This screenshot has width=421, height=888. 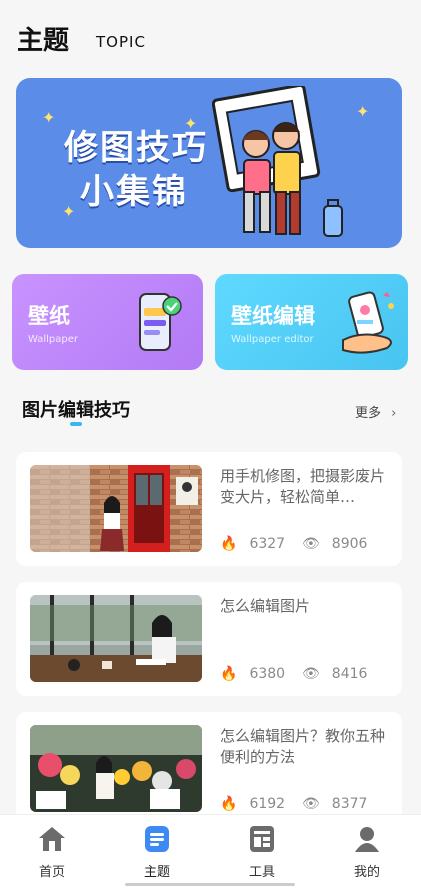 I want to click on wallpaper-card: 壁纸 Wallpaper, so click(x=107, y=322).